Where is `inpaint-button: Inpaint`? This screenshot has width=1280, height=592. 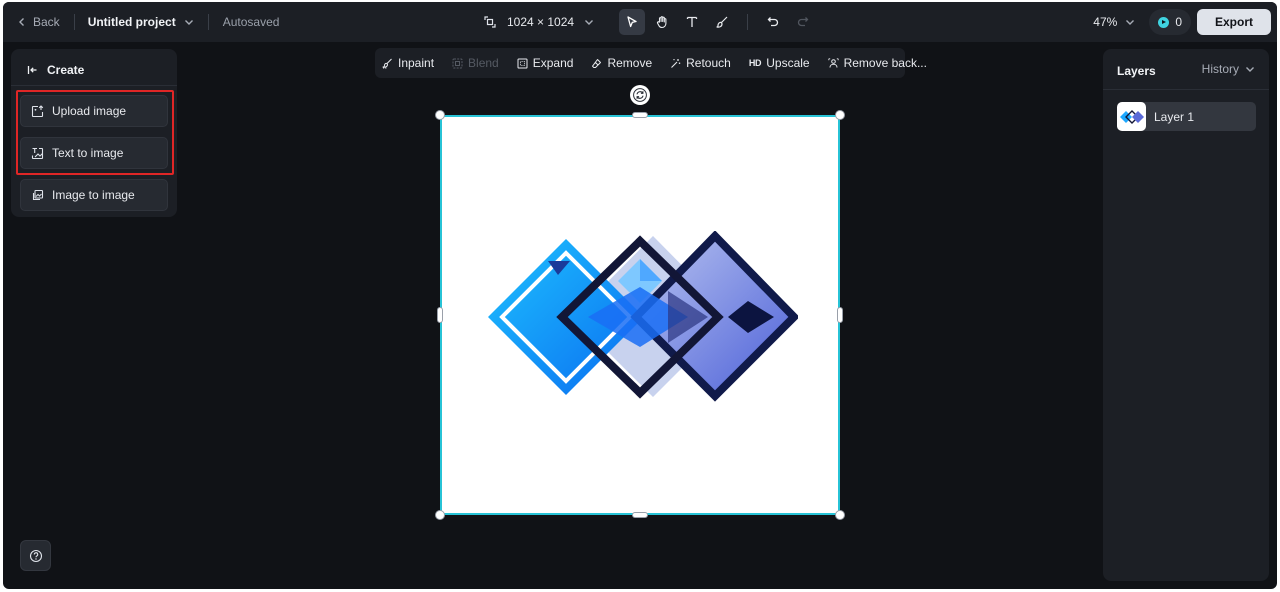 inpaint-button: Inpaint is located at coordinates (408, 63).